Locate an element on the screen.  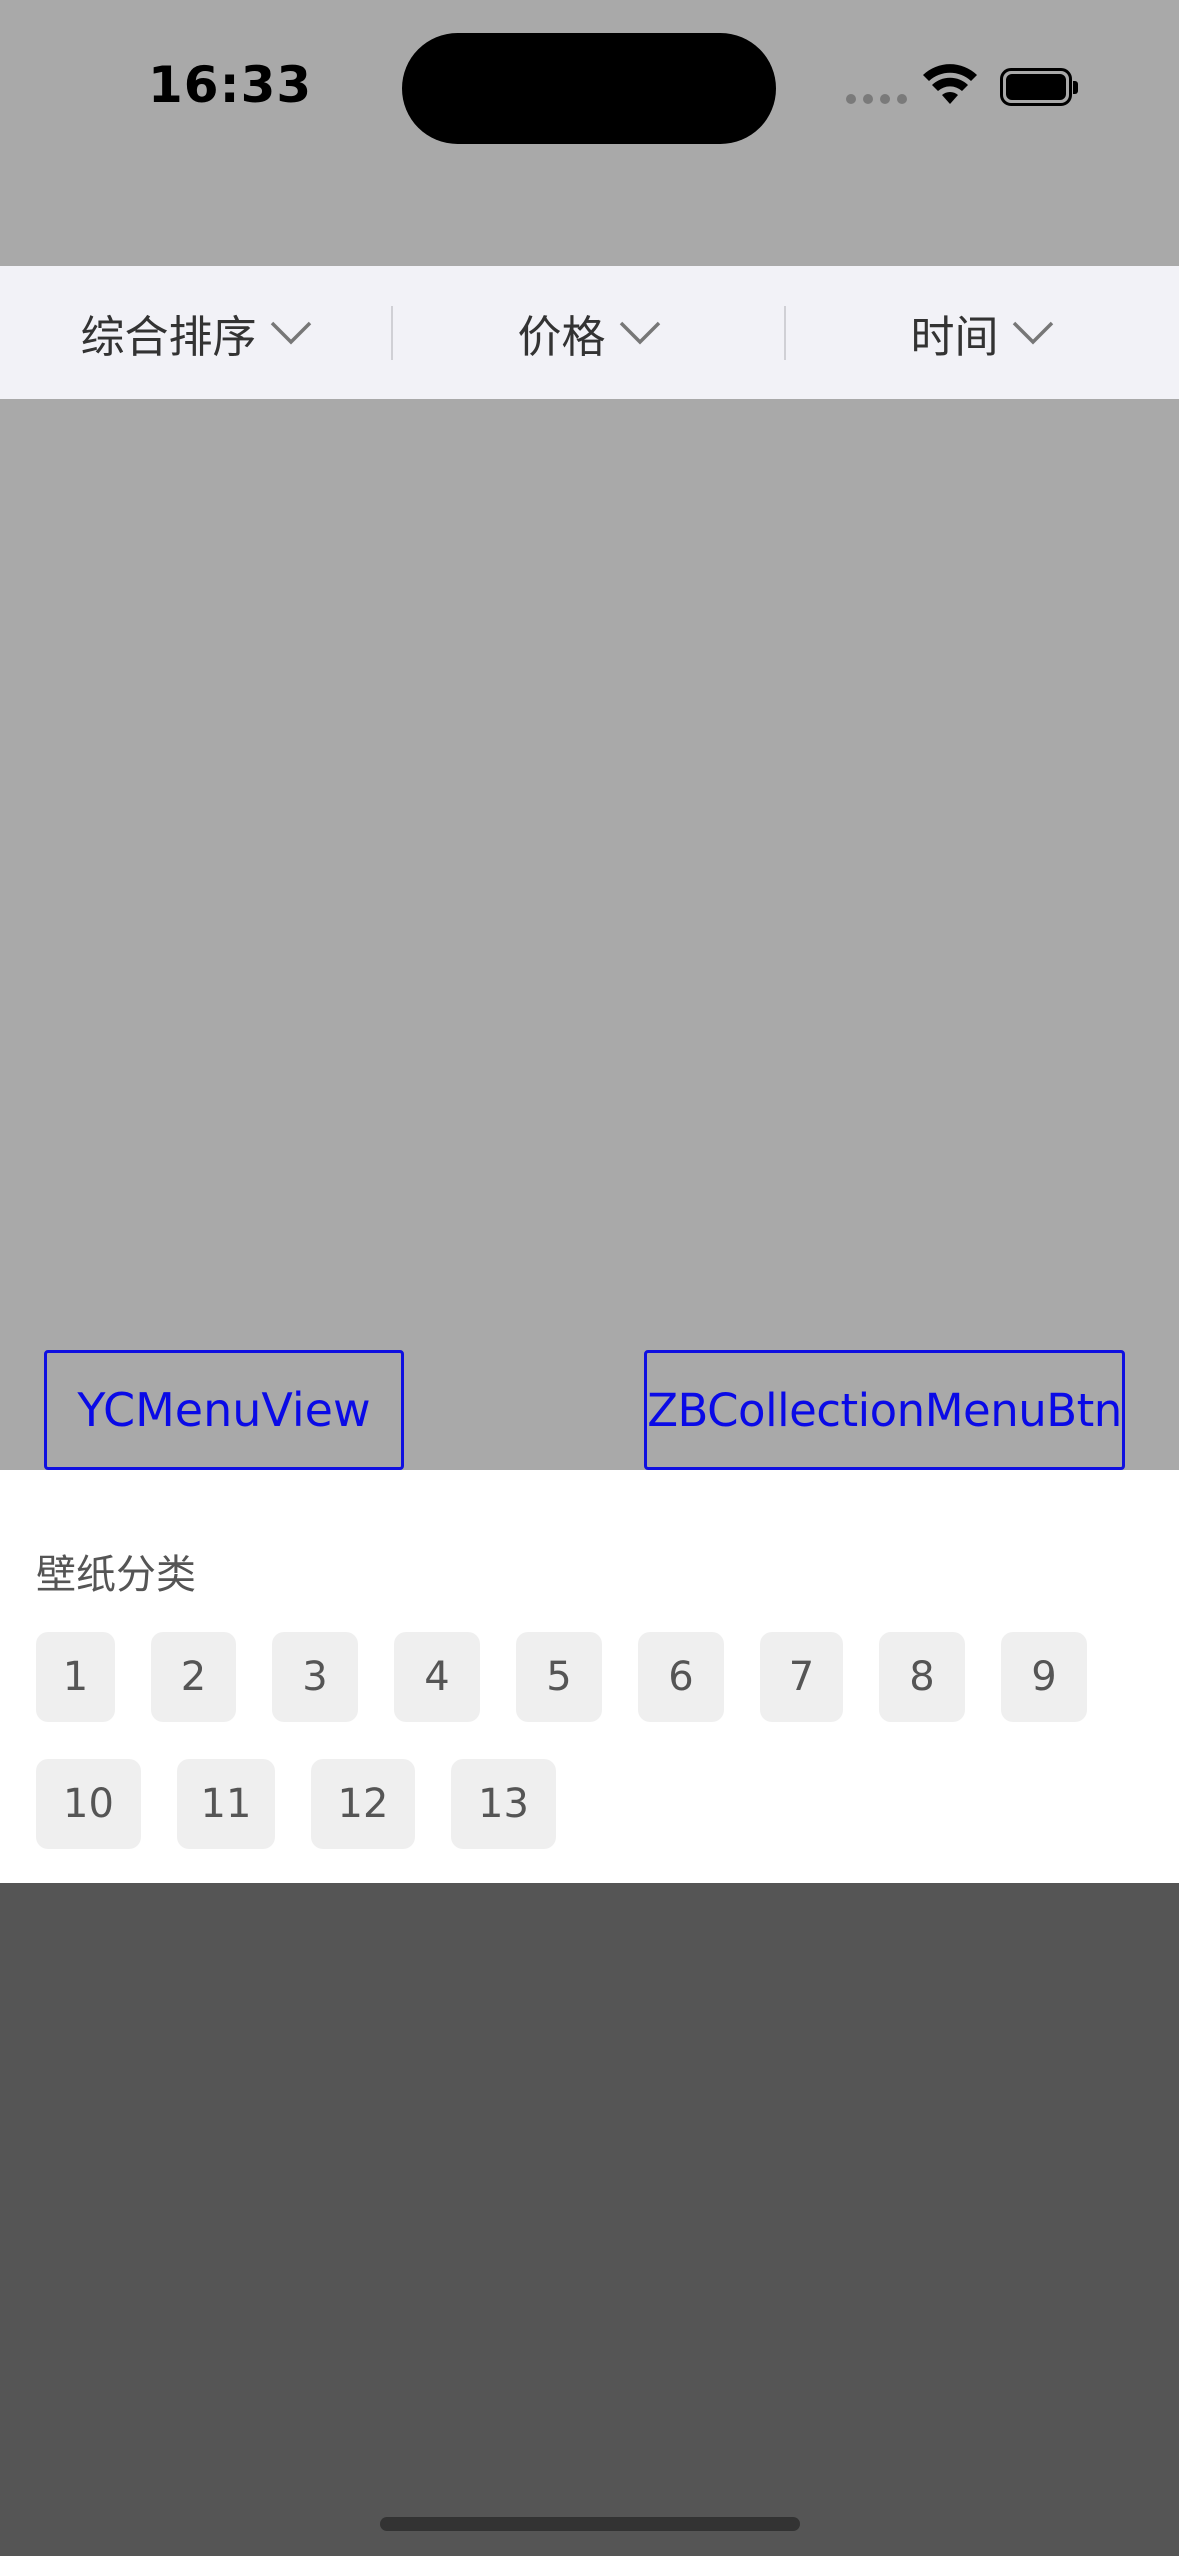
zbcollectionmenubtn-button: ZBCollectionMenuBtn is located at coordinates (884, 1410).